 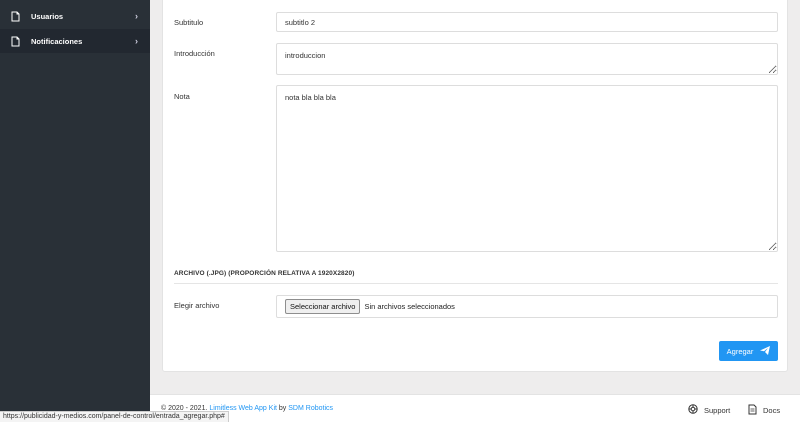 What do you see at coordinates (182, 96) in the screenshot?
I see `nota-label: Nota` at bounding box center [182, 96].